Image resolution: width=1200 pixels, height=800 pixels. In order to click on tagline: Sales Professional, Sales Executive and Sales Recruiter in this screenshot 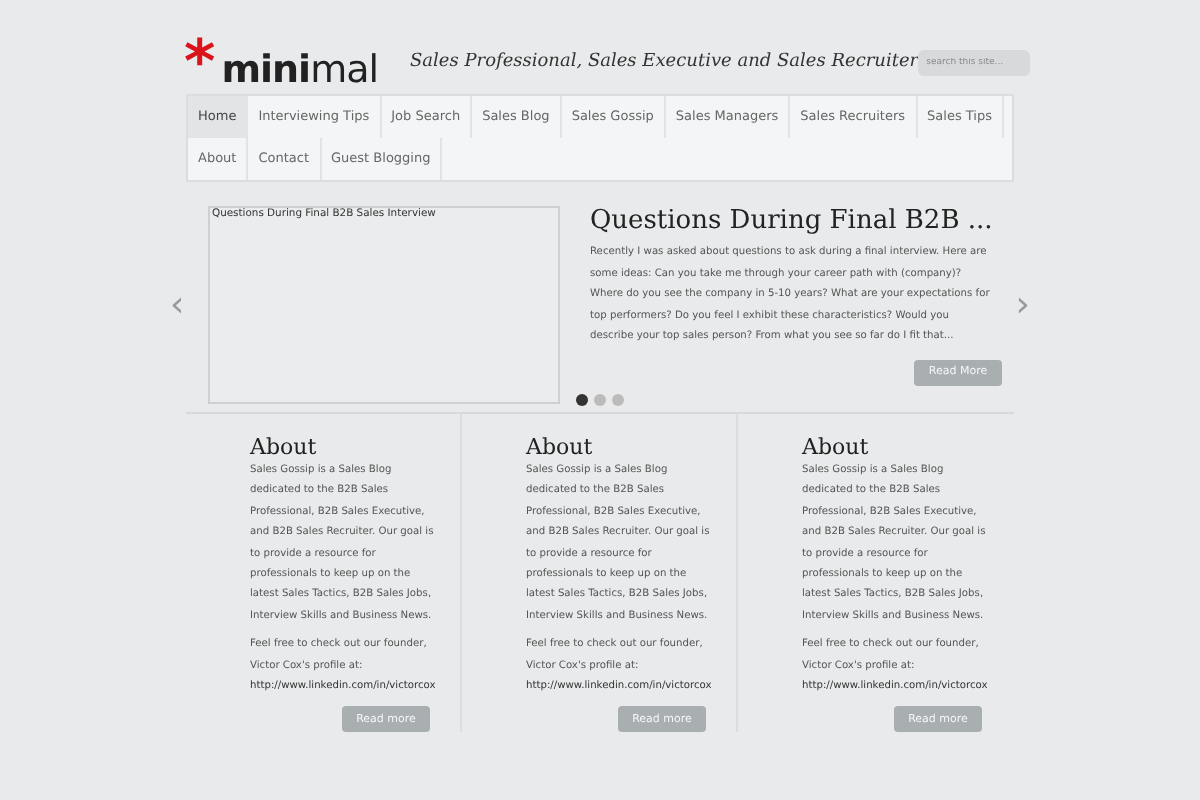, I will do `click(664, 62)`.